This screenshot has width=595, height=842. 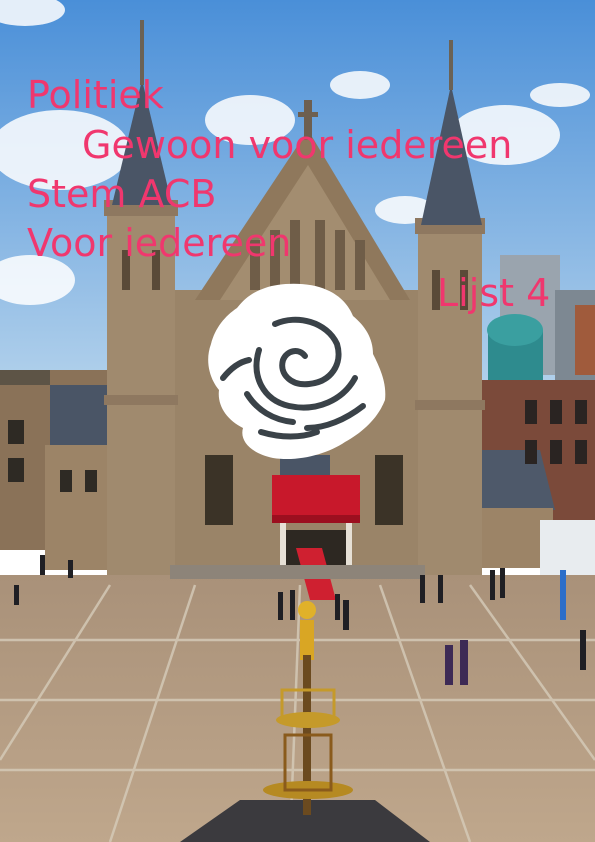 I want to click on headline-line-3: Stem ACB, so click(x=122, y=194).